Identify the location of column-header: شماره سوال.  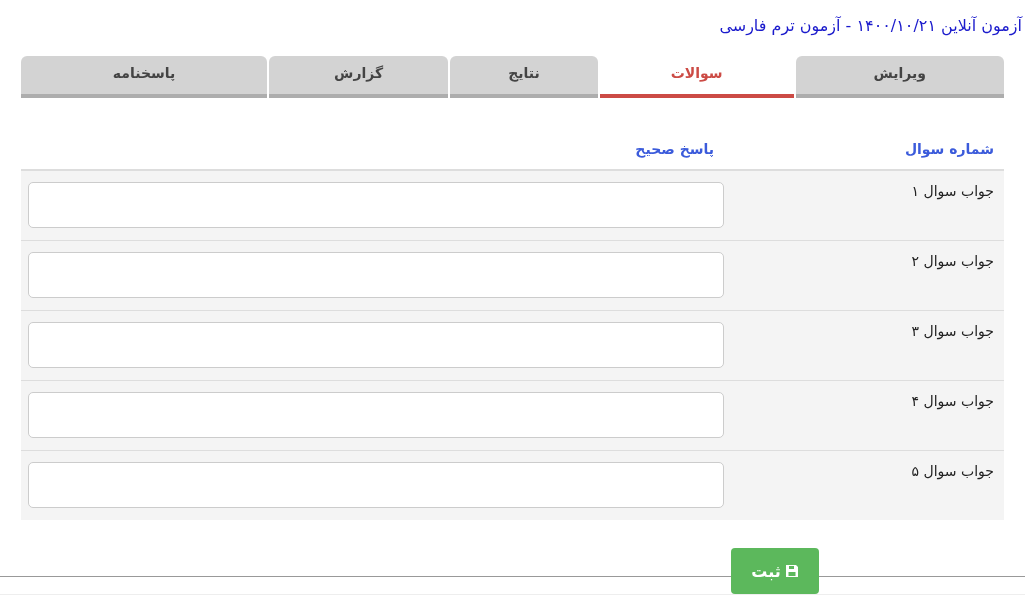
(949, 149).